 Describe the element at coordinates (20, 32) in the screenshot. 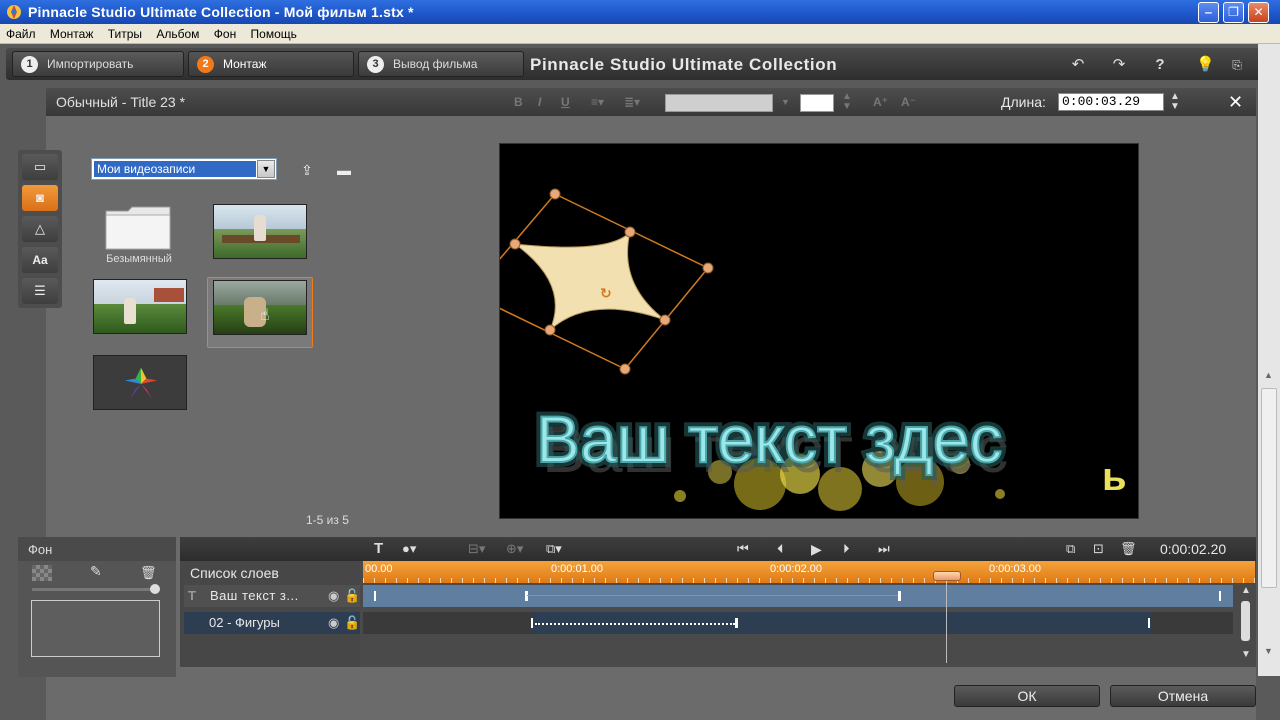

I see `menu-file: Файл` at that location.